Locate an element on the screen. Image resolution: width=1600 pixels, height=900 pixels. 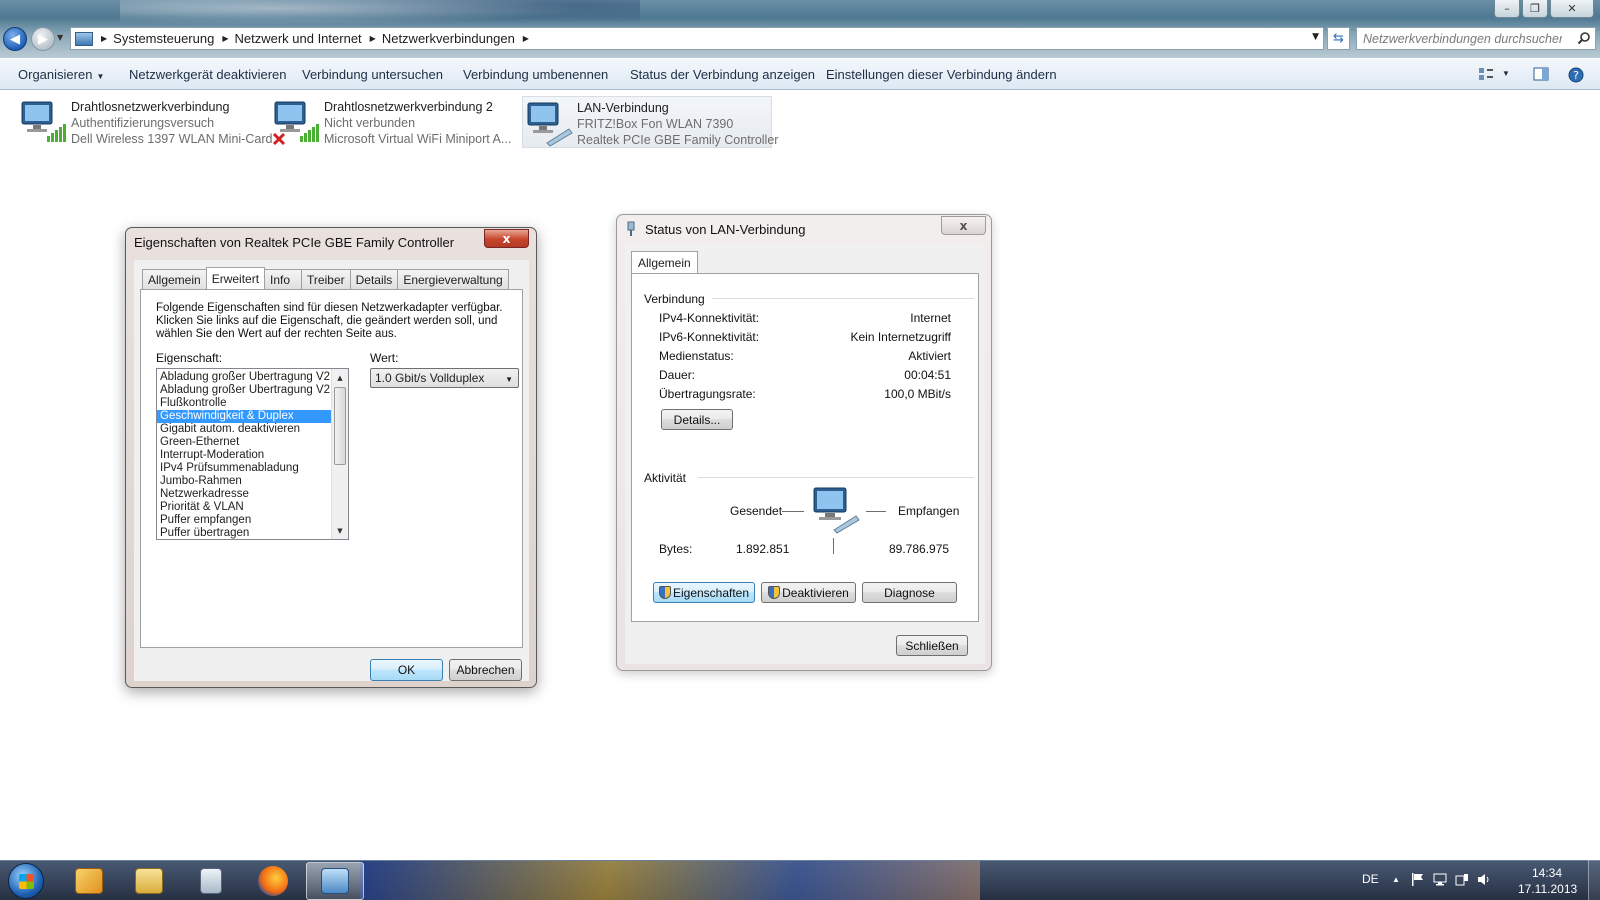
properties-button: Eigenschaften is located at coordinates (704, 592).